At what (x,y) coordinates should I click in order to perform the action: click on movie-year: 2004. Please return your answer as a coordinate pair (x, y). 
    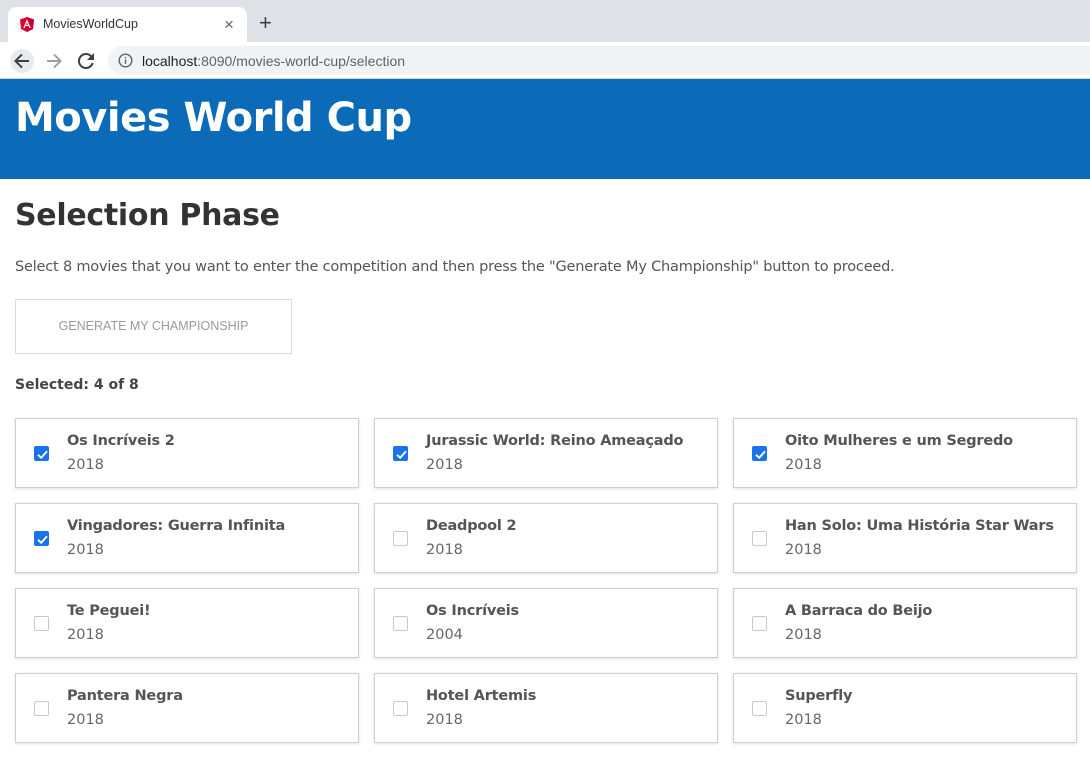
    Looking at the image, I should click on (444, 635).